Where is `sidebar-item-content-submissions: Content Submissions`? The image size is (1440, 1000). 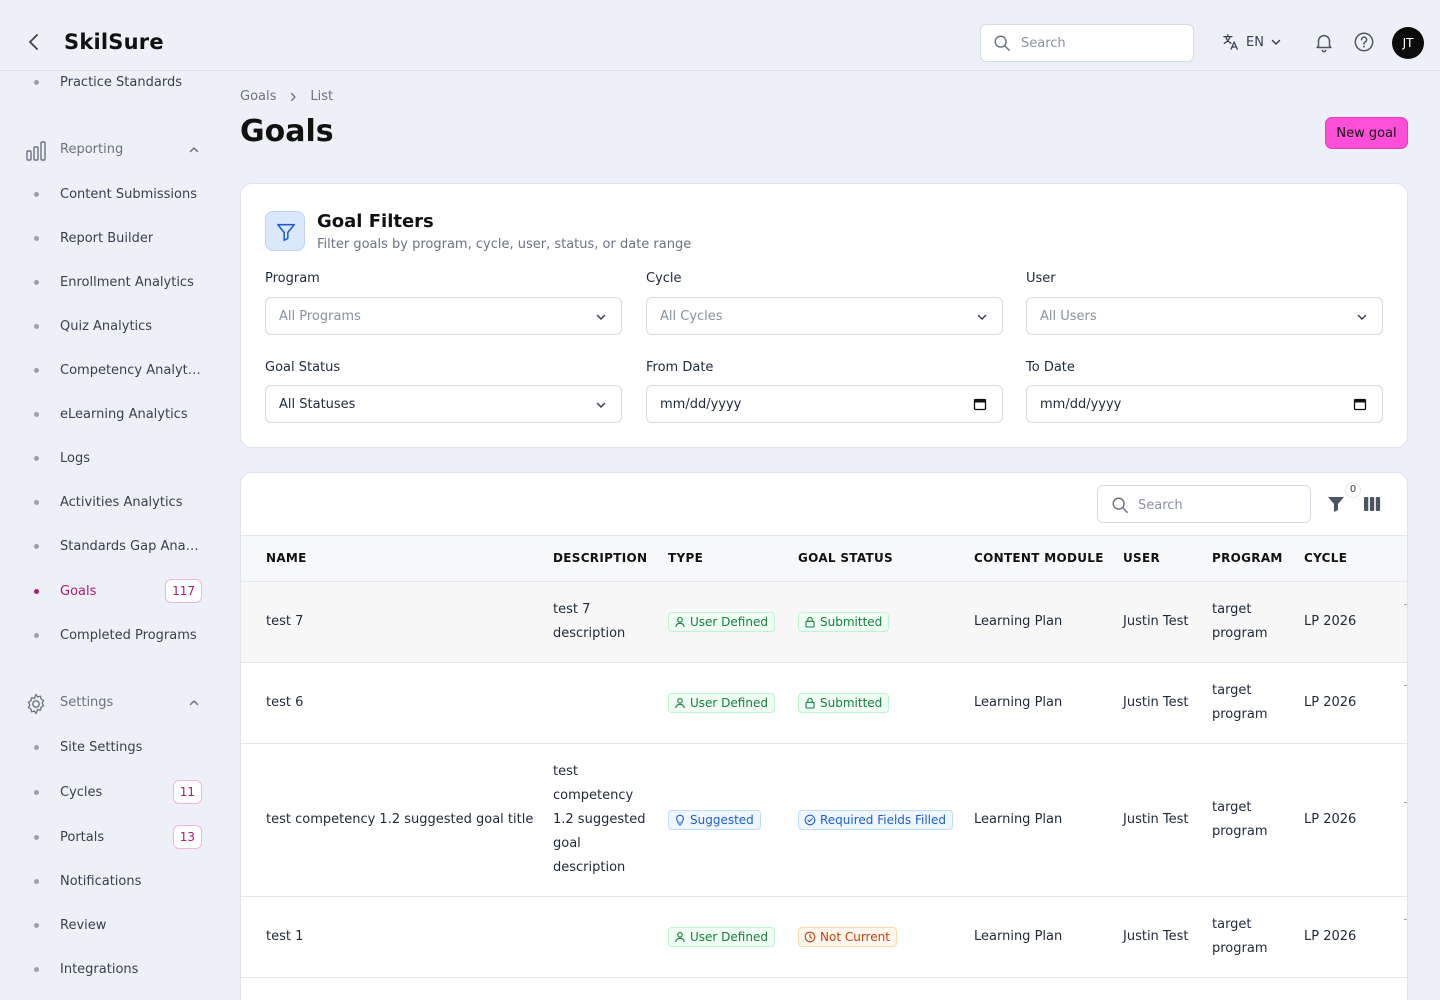
sidebar-item-content-submissions: Content Submissions is located at coordinates (115, 194).